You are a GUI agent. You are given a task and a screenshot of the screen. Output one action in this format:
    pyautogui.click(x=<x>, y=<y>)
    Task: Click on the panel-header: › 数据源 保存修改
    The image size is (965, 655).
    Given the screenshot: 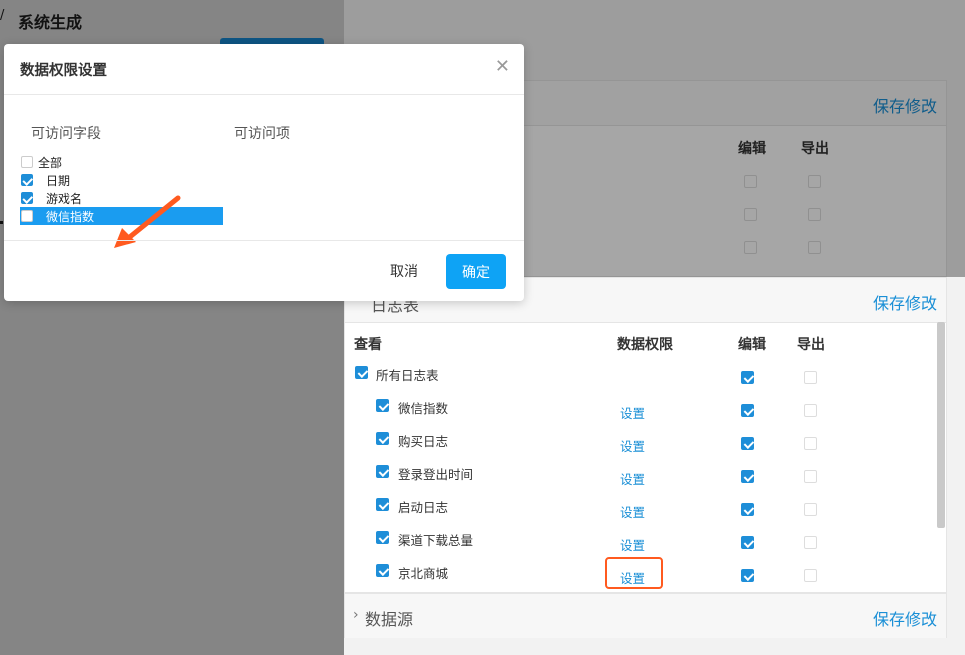 What is the action you would take?
    pyautogui.click(x=645, y=616)
    